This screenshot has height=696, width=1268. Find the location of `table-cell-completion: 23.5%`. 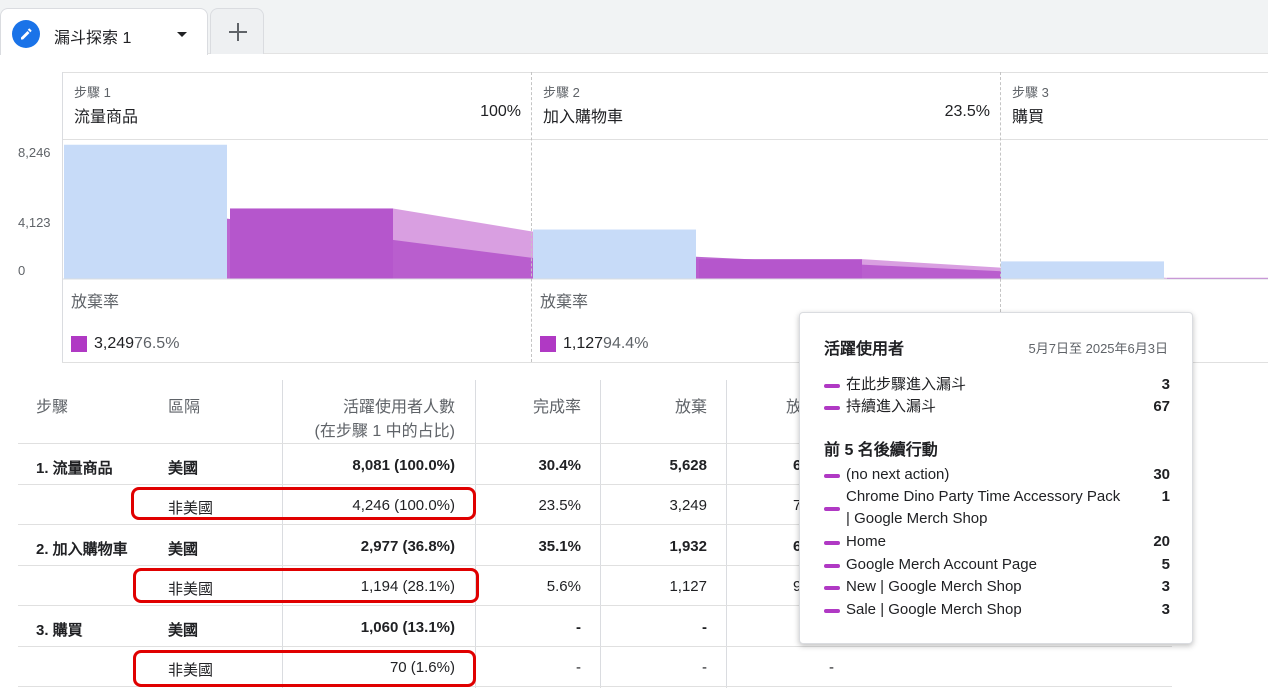

table-cell-completion: 23.5% is located at coordinates (559, 505).